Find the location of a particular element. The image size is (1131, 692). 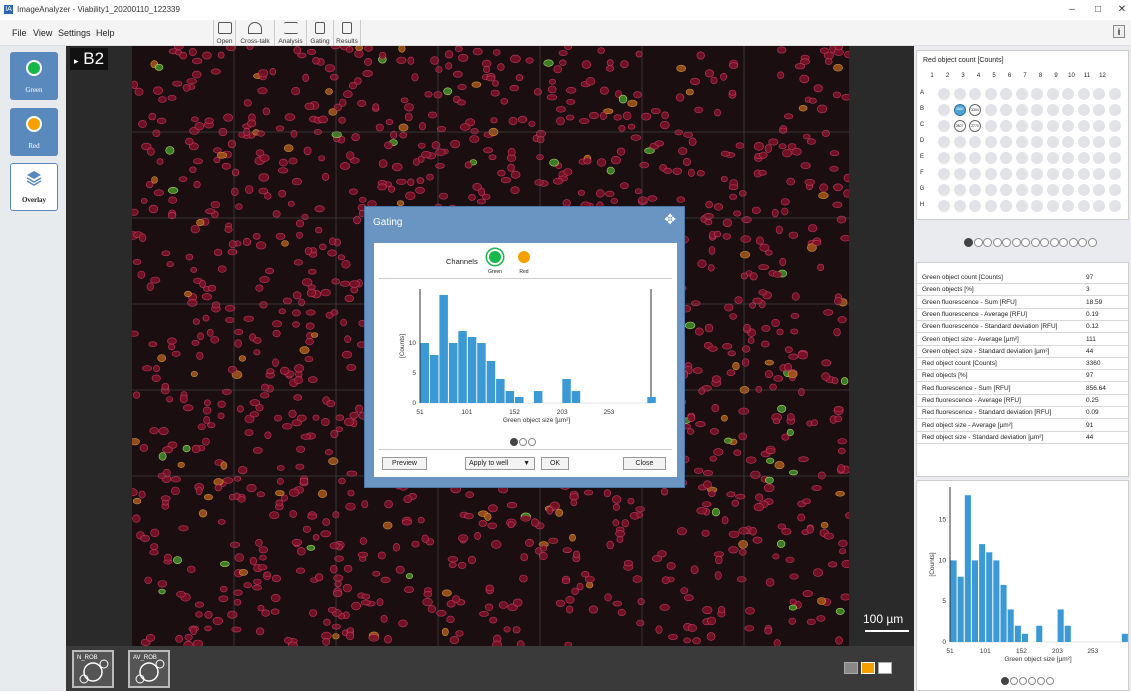

toolbar-analysis-button: Analysis is located at coordinates (291, 33).